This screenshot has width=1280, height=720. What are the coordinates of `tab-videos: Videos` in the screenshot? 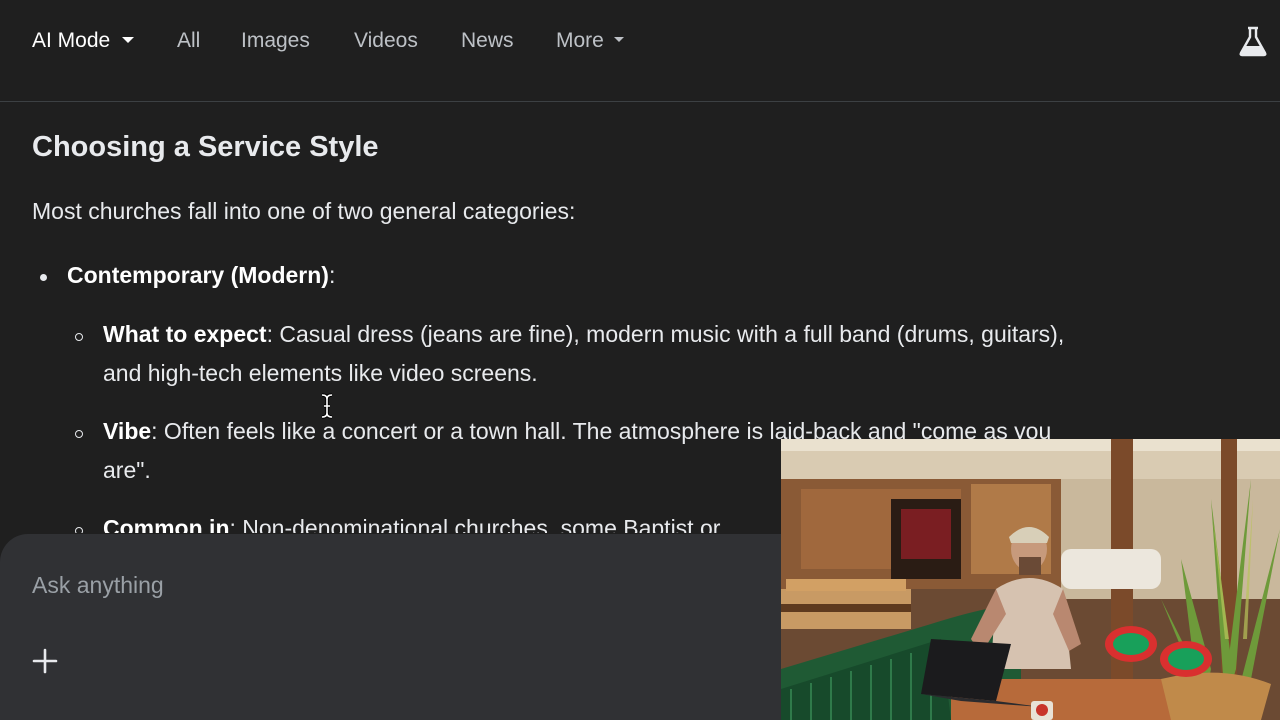 It's located at (386, 41).